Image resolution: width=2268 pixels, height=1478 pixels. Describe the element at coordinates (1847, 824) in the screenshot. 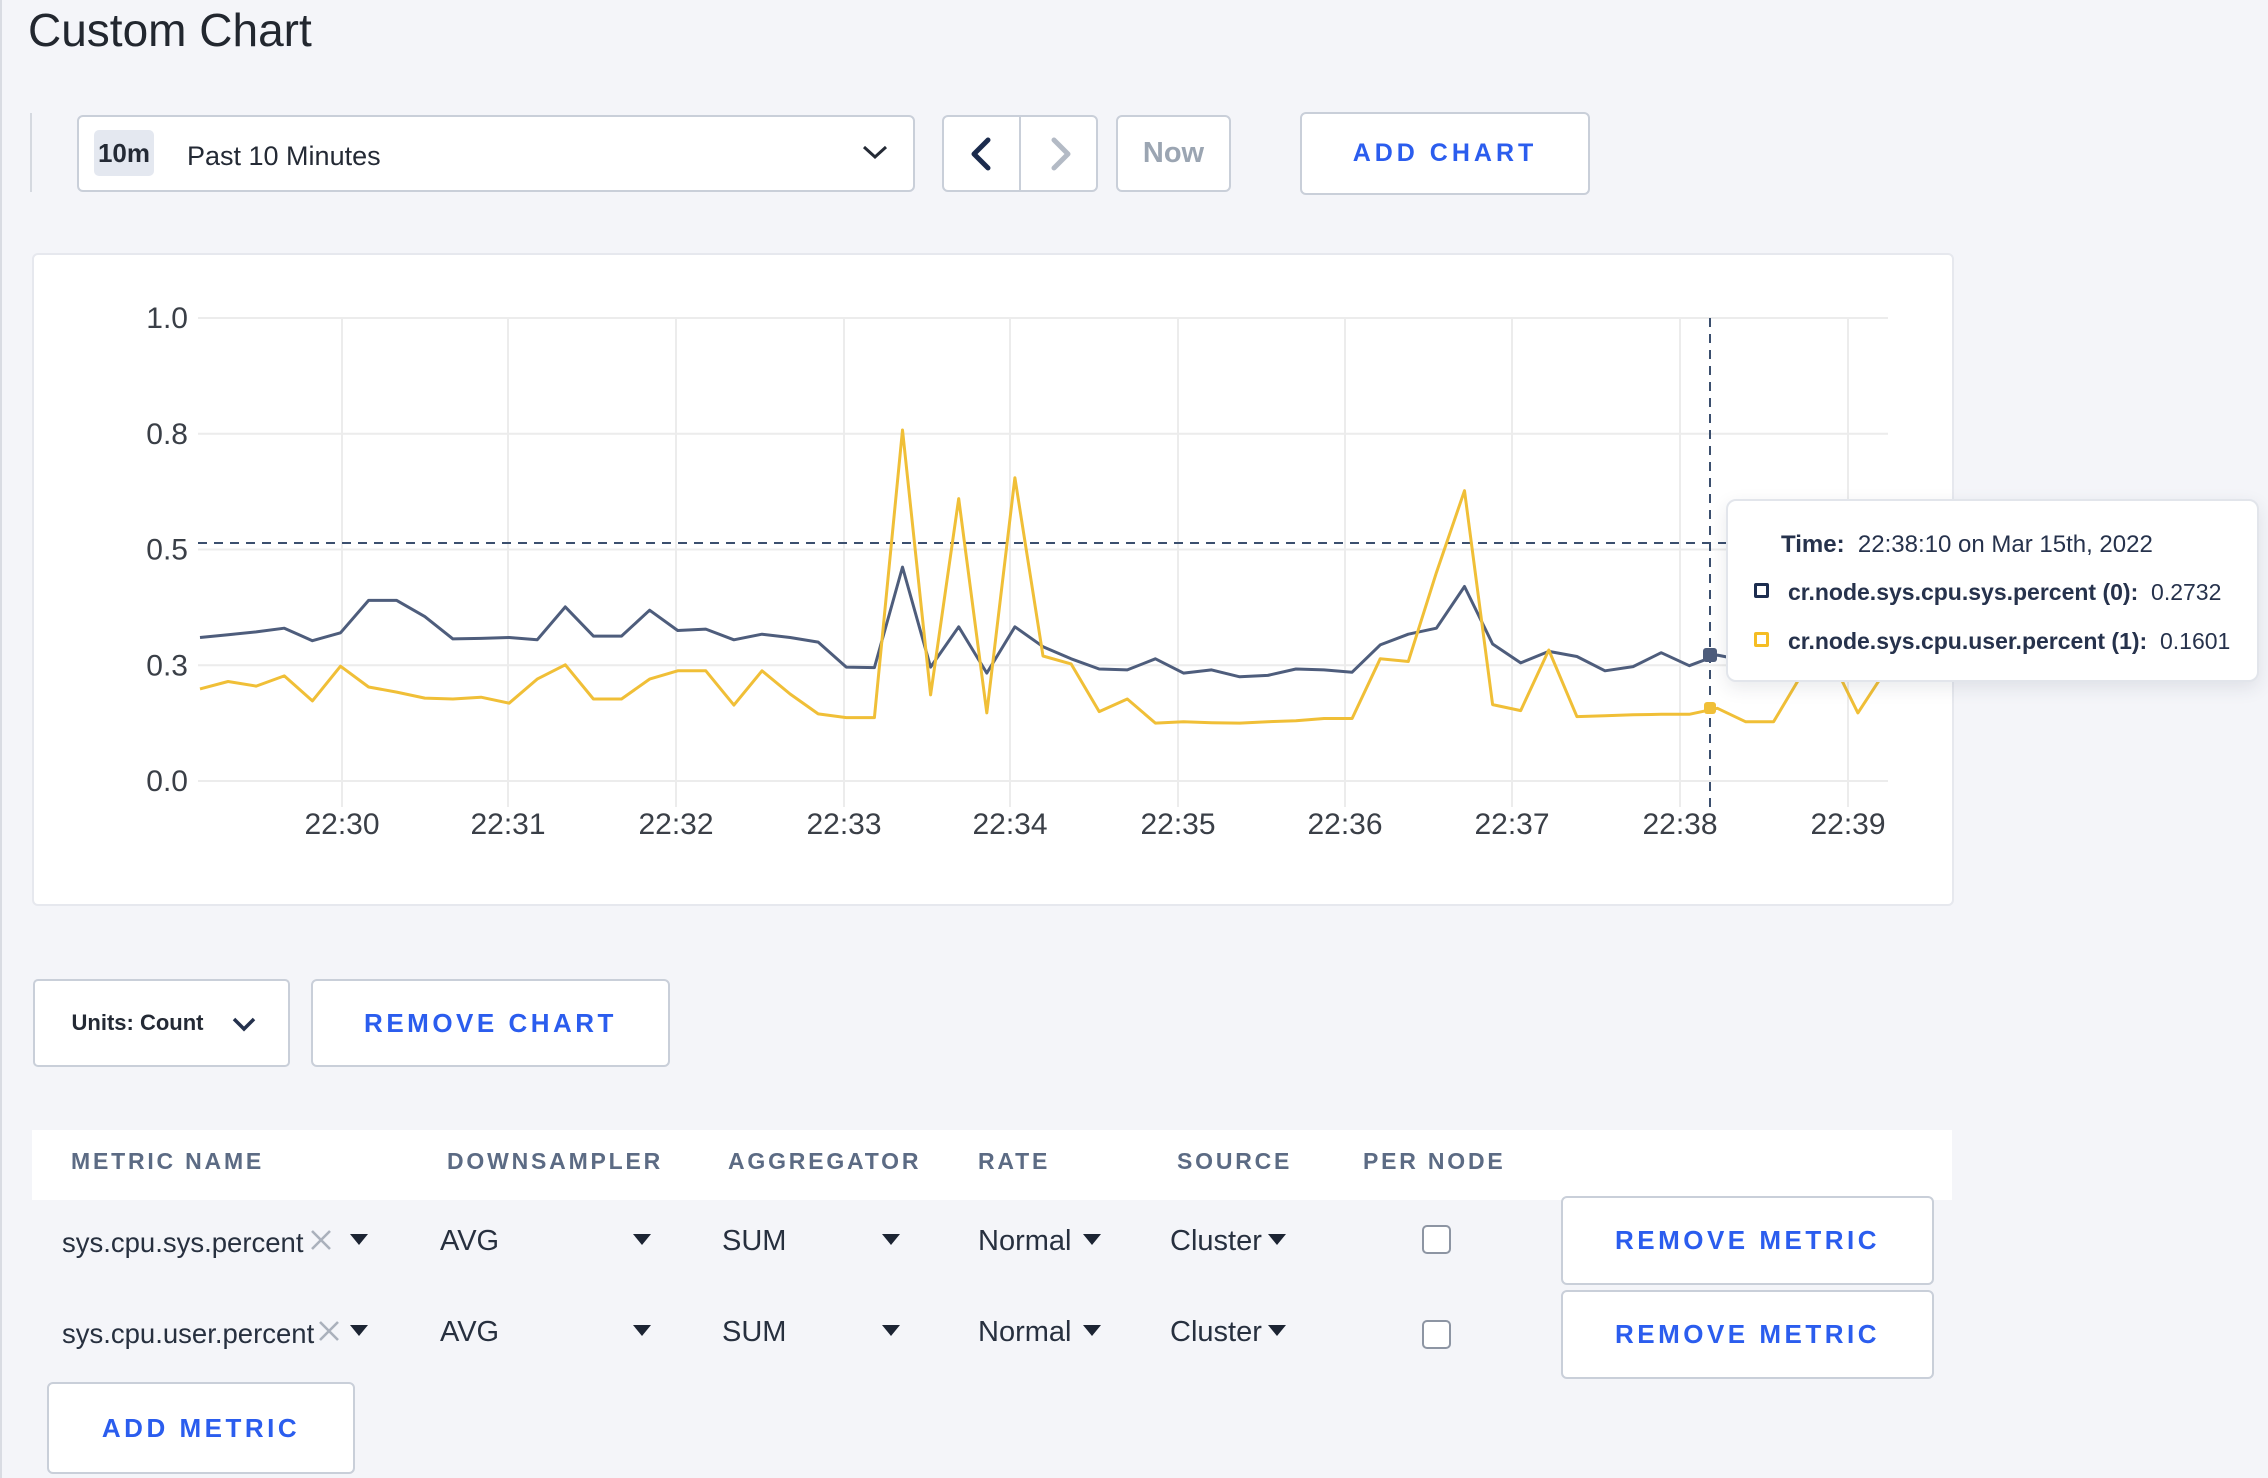

I see `svg-text: 22:39` at that location.